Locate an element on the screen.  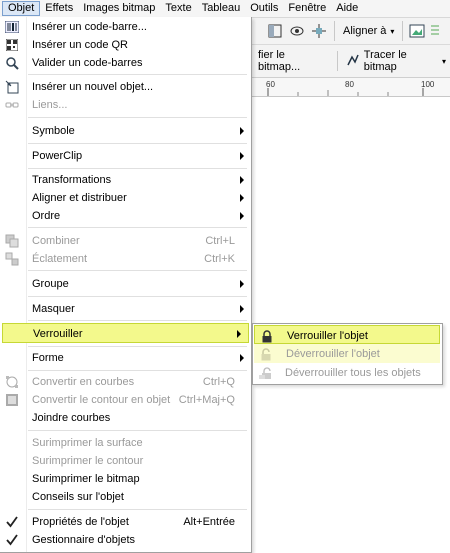
align-to-dropdown: Aligner à ▾ is located at coordinates (368, 31).